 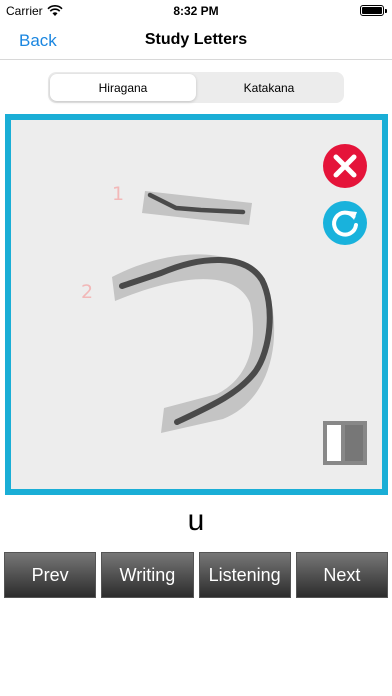 What do you see at coordinates (50, 575) in the screenshot?
I see `prev-button: Prev` at bounding box center [50, 575].